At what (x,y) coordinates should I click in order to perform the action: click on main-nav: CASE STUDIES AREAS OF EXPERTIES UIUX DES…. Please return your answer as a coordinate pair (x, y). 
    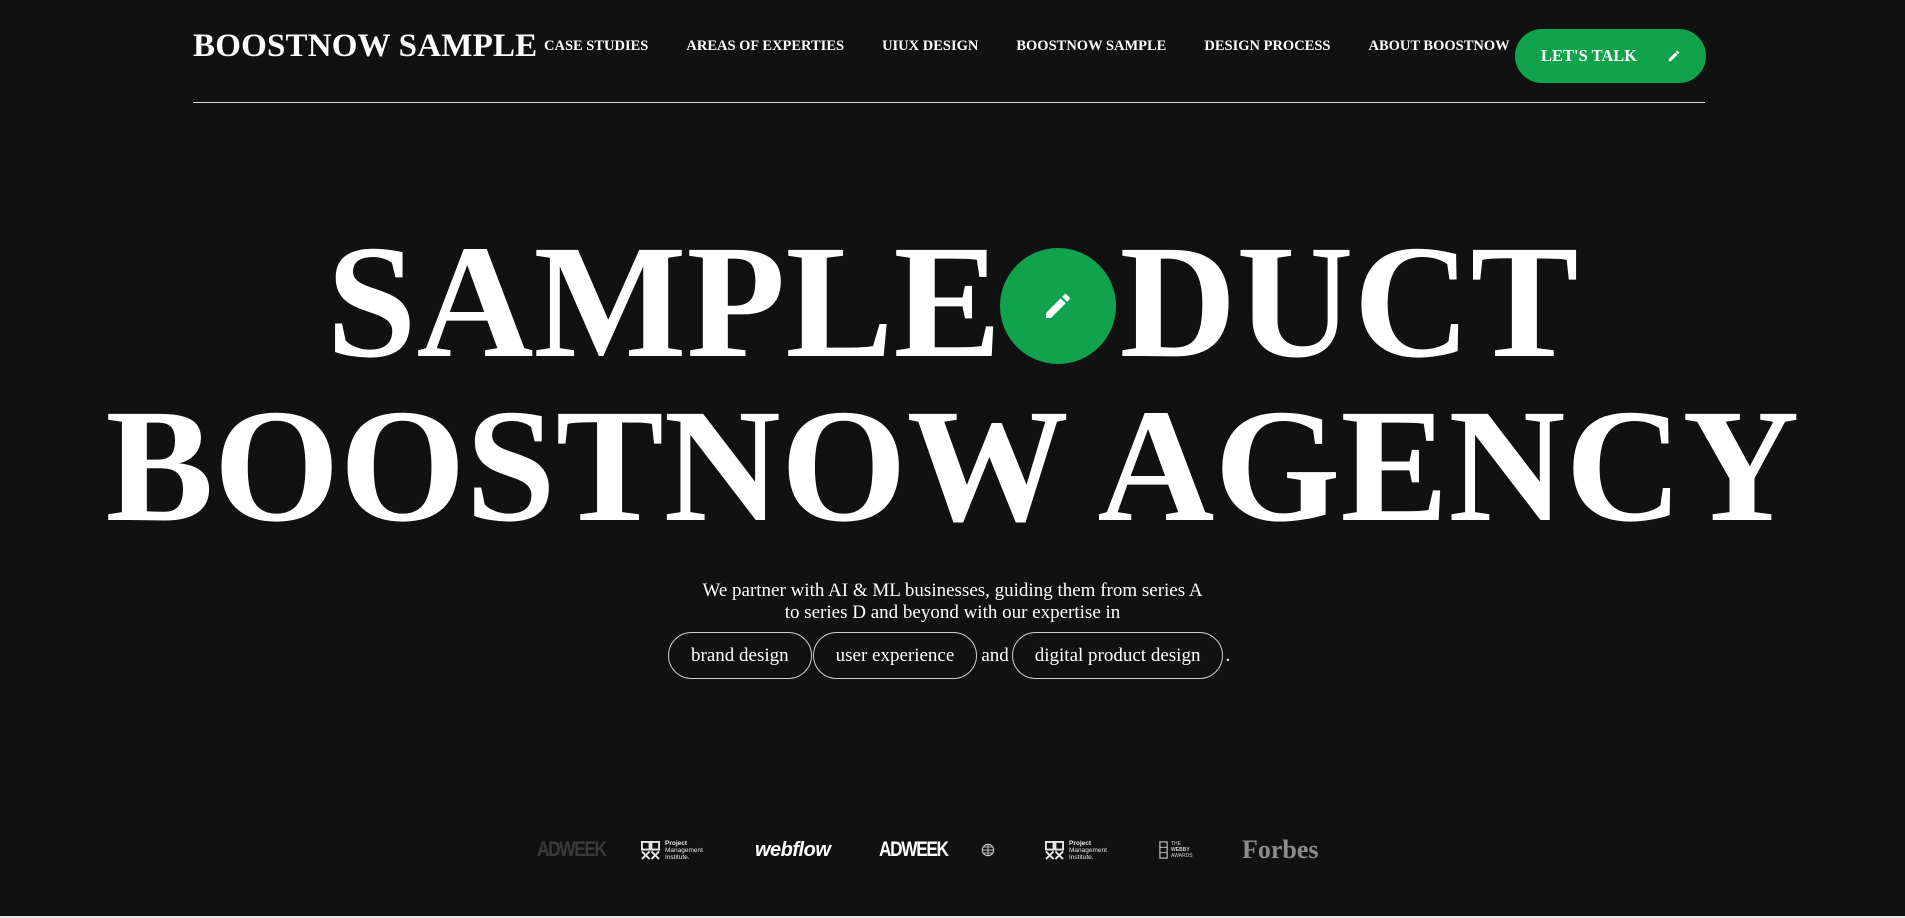
    Looking at the image, I should click on (1027, 46).